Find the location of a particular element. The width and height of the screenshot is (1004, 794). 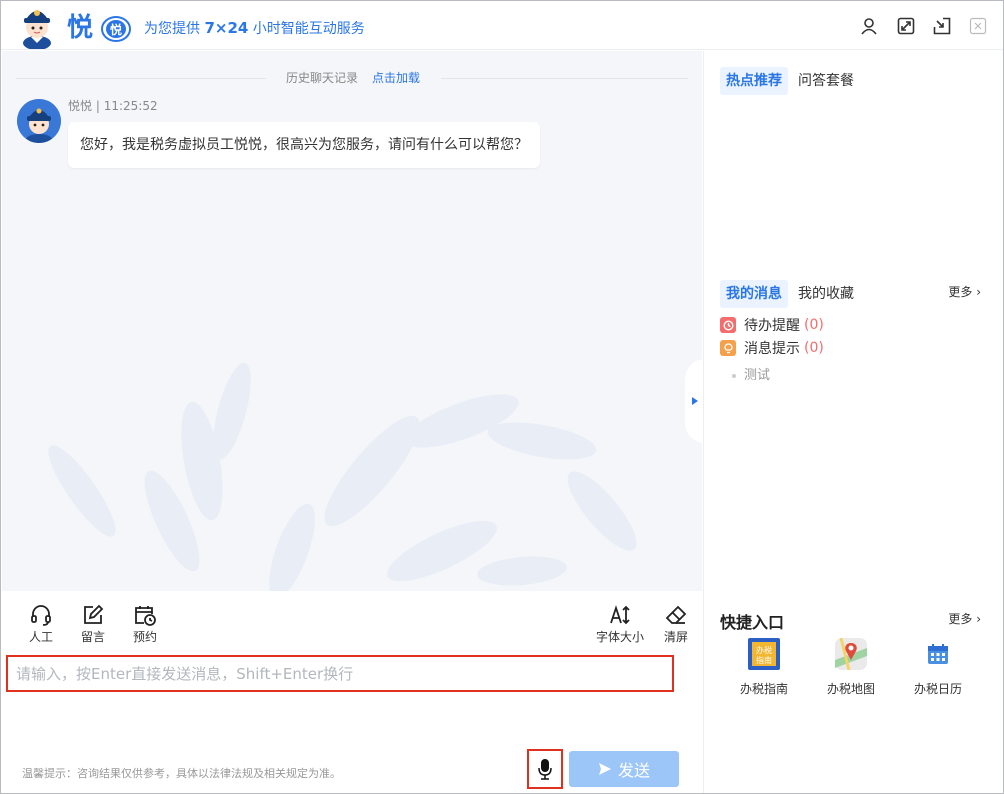

eraser-icon is located at coordinates (676, 614).